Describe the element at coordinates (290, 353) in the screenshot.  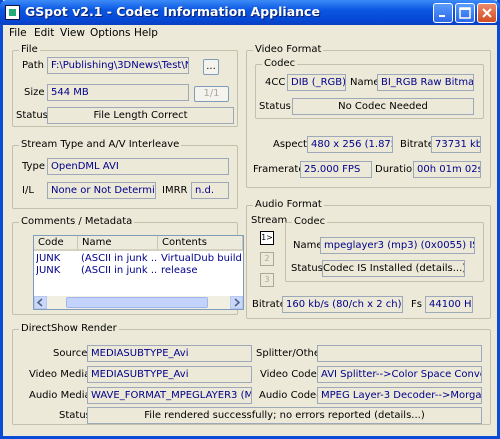
I see `splitter-label: Splitter/Other` at that location.